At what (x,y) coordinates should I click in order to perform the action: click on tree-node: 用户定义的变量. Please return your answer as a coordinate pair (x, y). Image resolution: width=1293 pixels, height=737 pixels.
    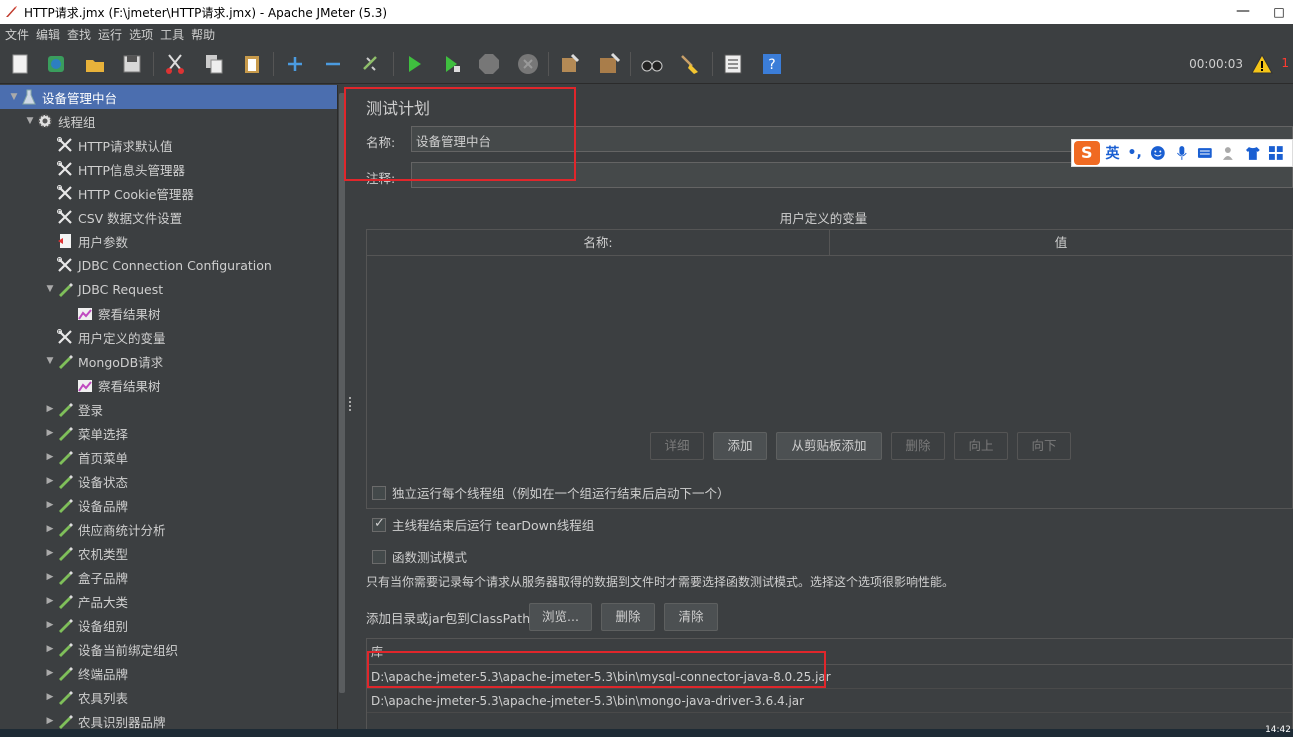
    Looking at the image, I should click on (168, 337).